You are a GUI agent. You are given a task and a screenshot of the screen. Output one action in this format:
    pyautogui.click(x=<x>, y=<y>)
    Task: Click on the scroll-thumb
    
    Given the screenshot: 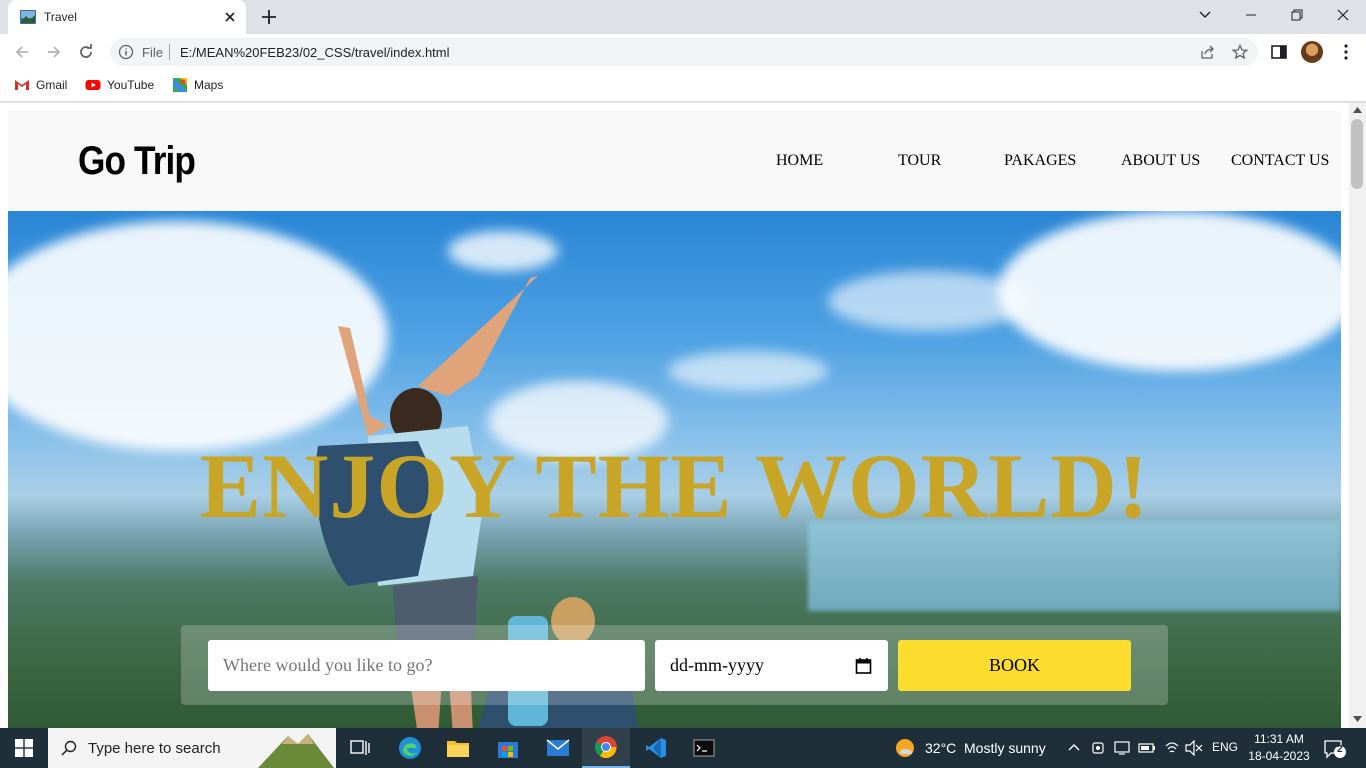 What is the action you would take?
    pyautogui.click(x=1357, y=154)
    